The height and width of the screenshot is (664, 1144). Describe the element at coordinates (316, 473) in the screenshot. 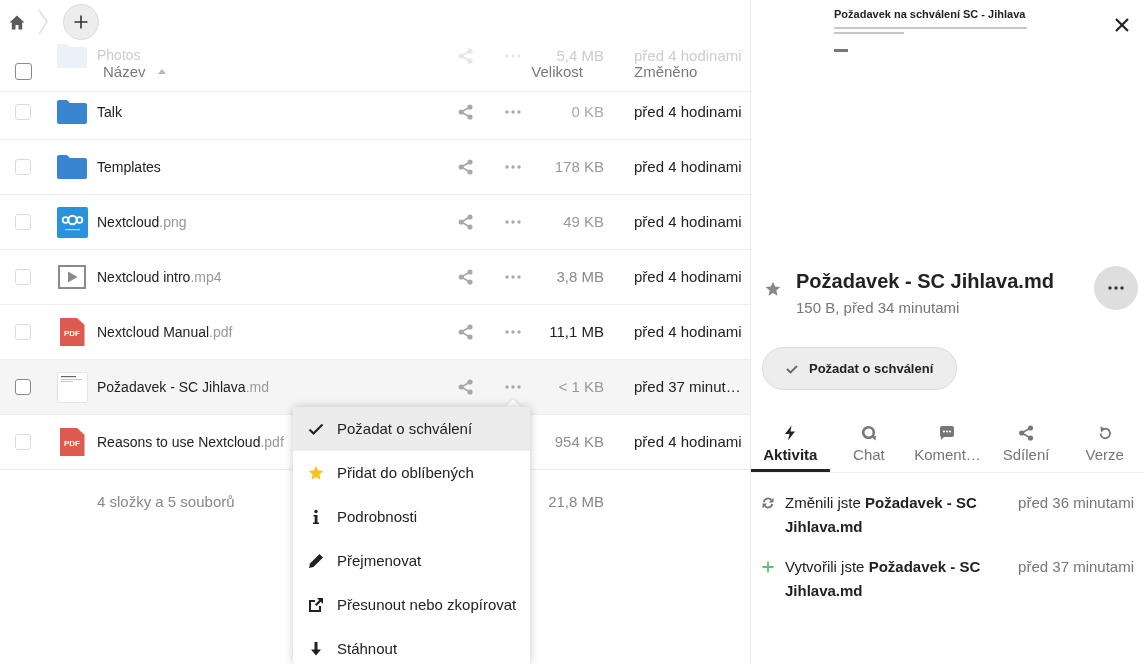

I see `star-icon` at that location.